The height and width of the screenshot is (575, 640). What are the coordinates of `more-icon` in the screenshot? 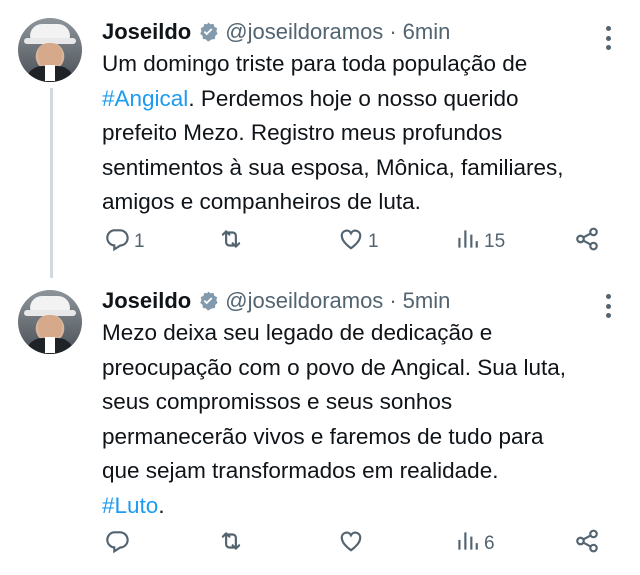 It's located at (608, 306).